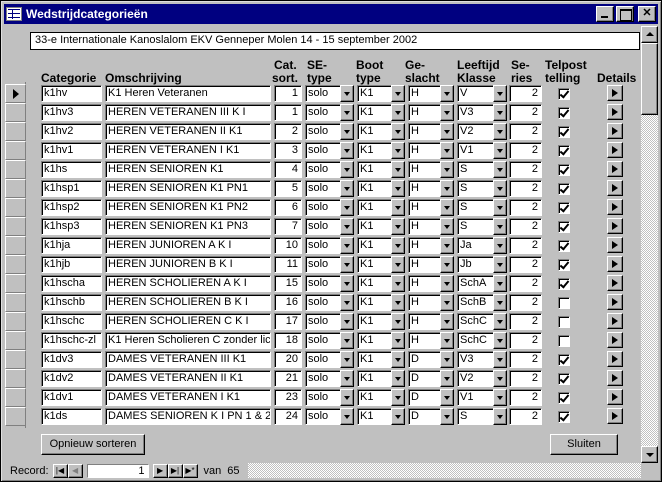  I want to click on omschrijving-field: HEREN SENIOREN K1, so click(188, 169).